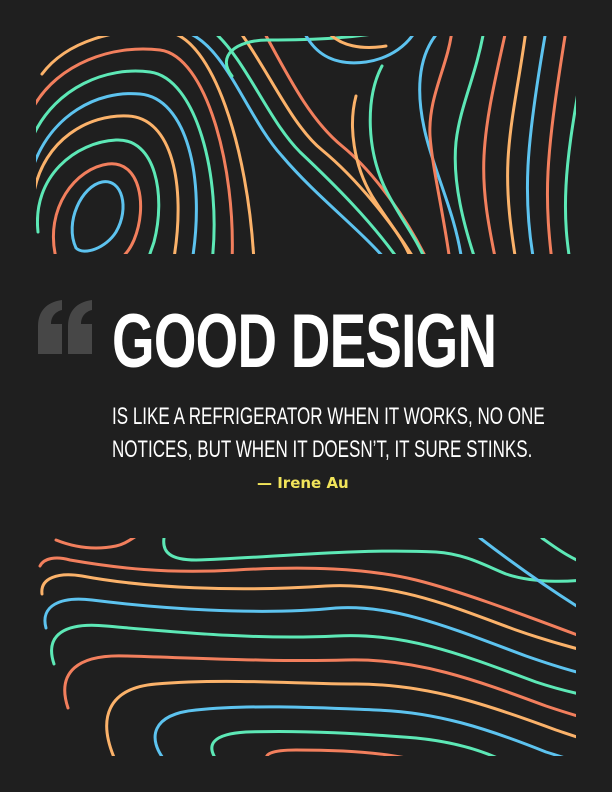 The image size is (612, 792). Describe the element at coordinates (65, 327) in the screenshot. I see `quote-mark-icon` at that location.